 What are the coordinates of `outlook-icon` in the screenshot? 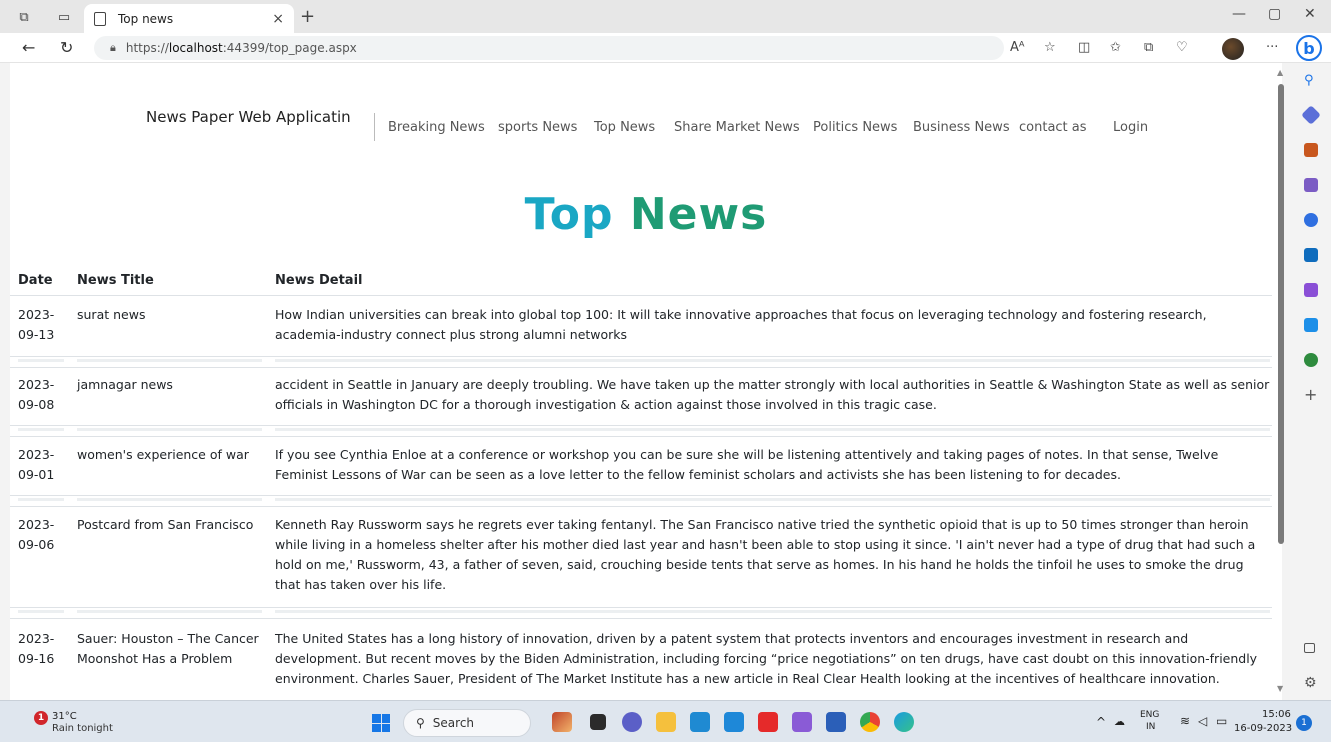 It's located at (1311, 255).